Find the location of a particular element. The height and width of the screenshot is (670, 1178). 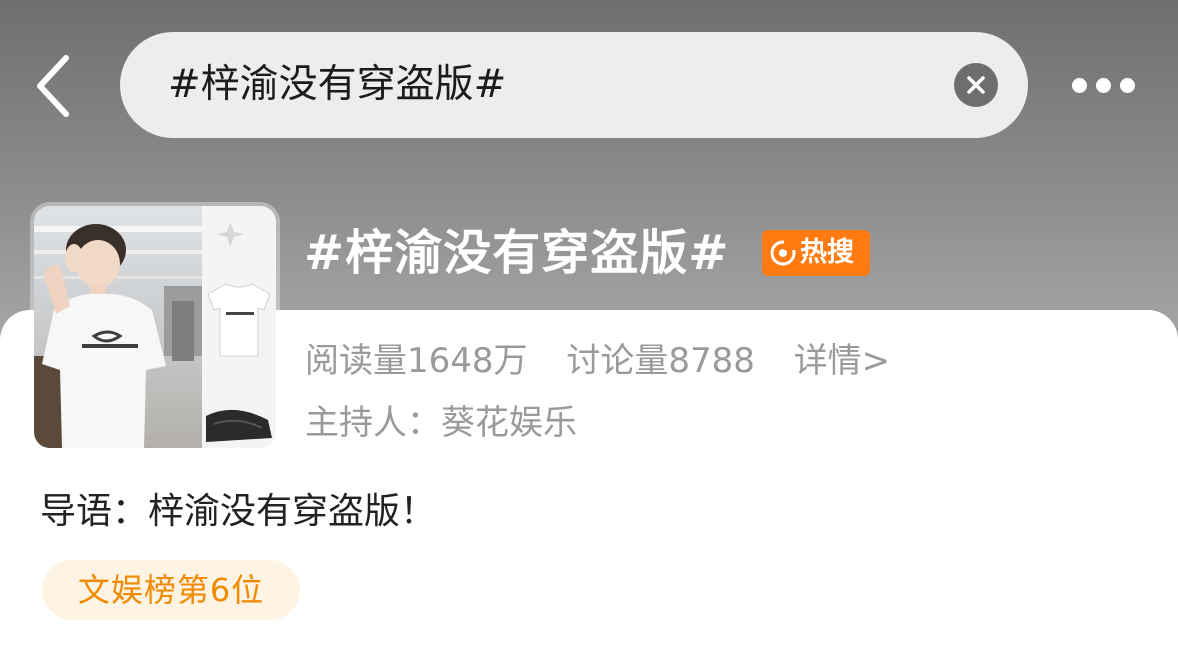

more-button is located at coordinates (1104, 86).